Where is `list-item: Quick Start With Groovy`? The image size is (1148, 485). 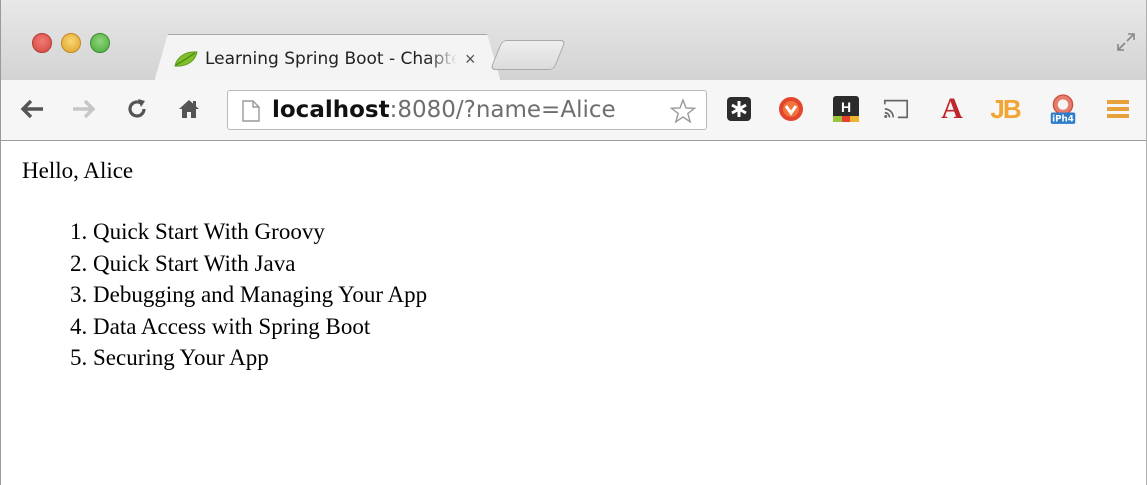
list-item: Quick Start With Groovy is located at coordinates (260, 232).